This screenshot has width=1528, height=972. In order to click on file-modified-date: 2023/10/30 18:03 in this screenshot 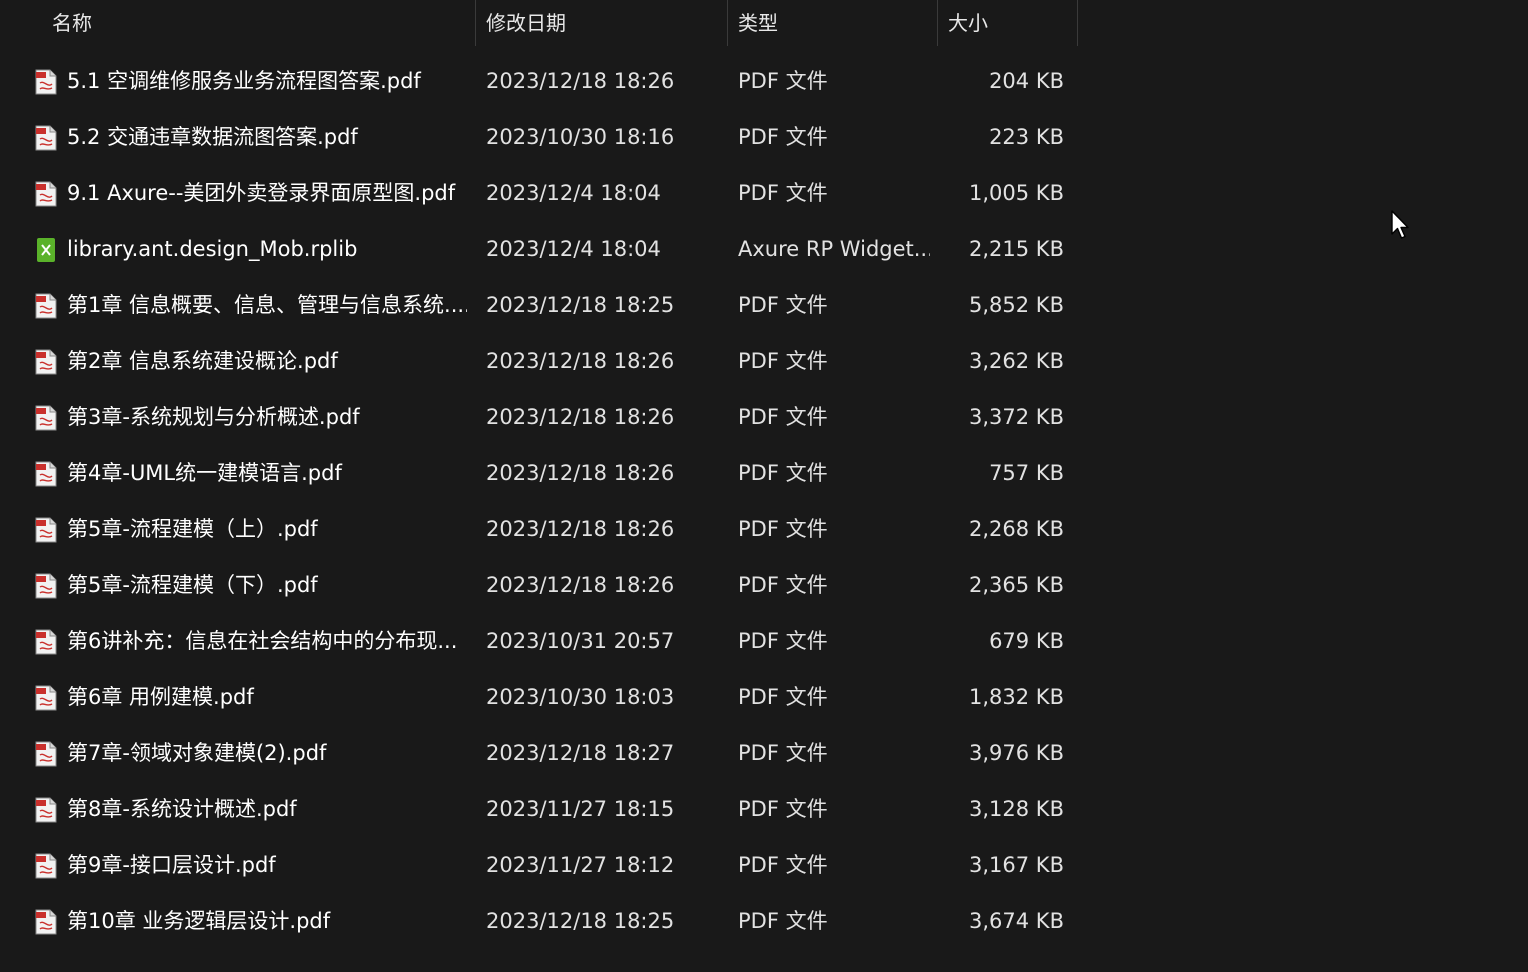, I will do `click(580, 697)`.